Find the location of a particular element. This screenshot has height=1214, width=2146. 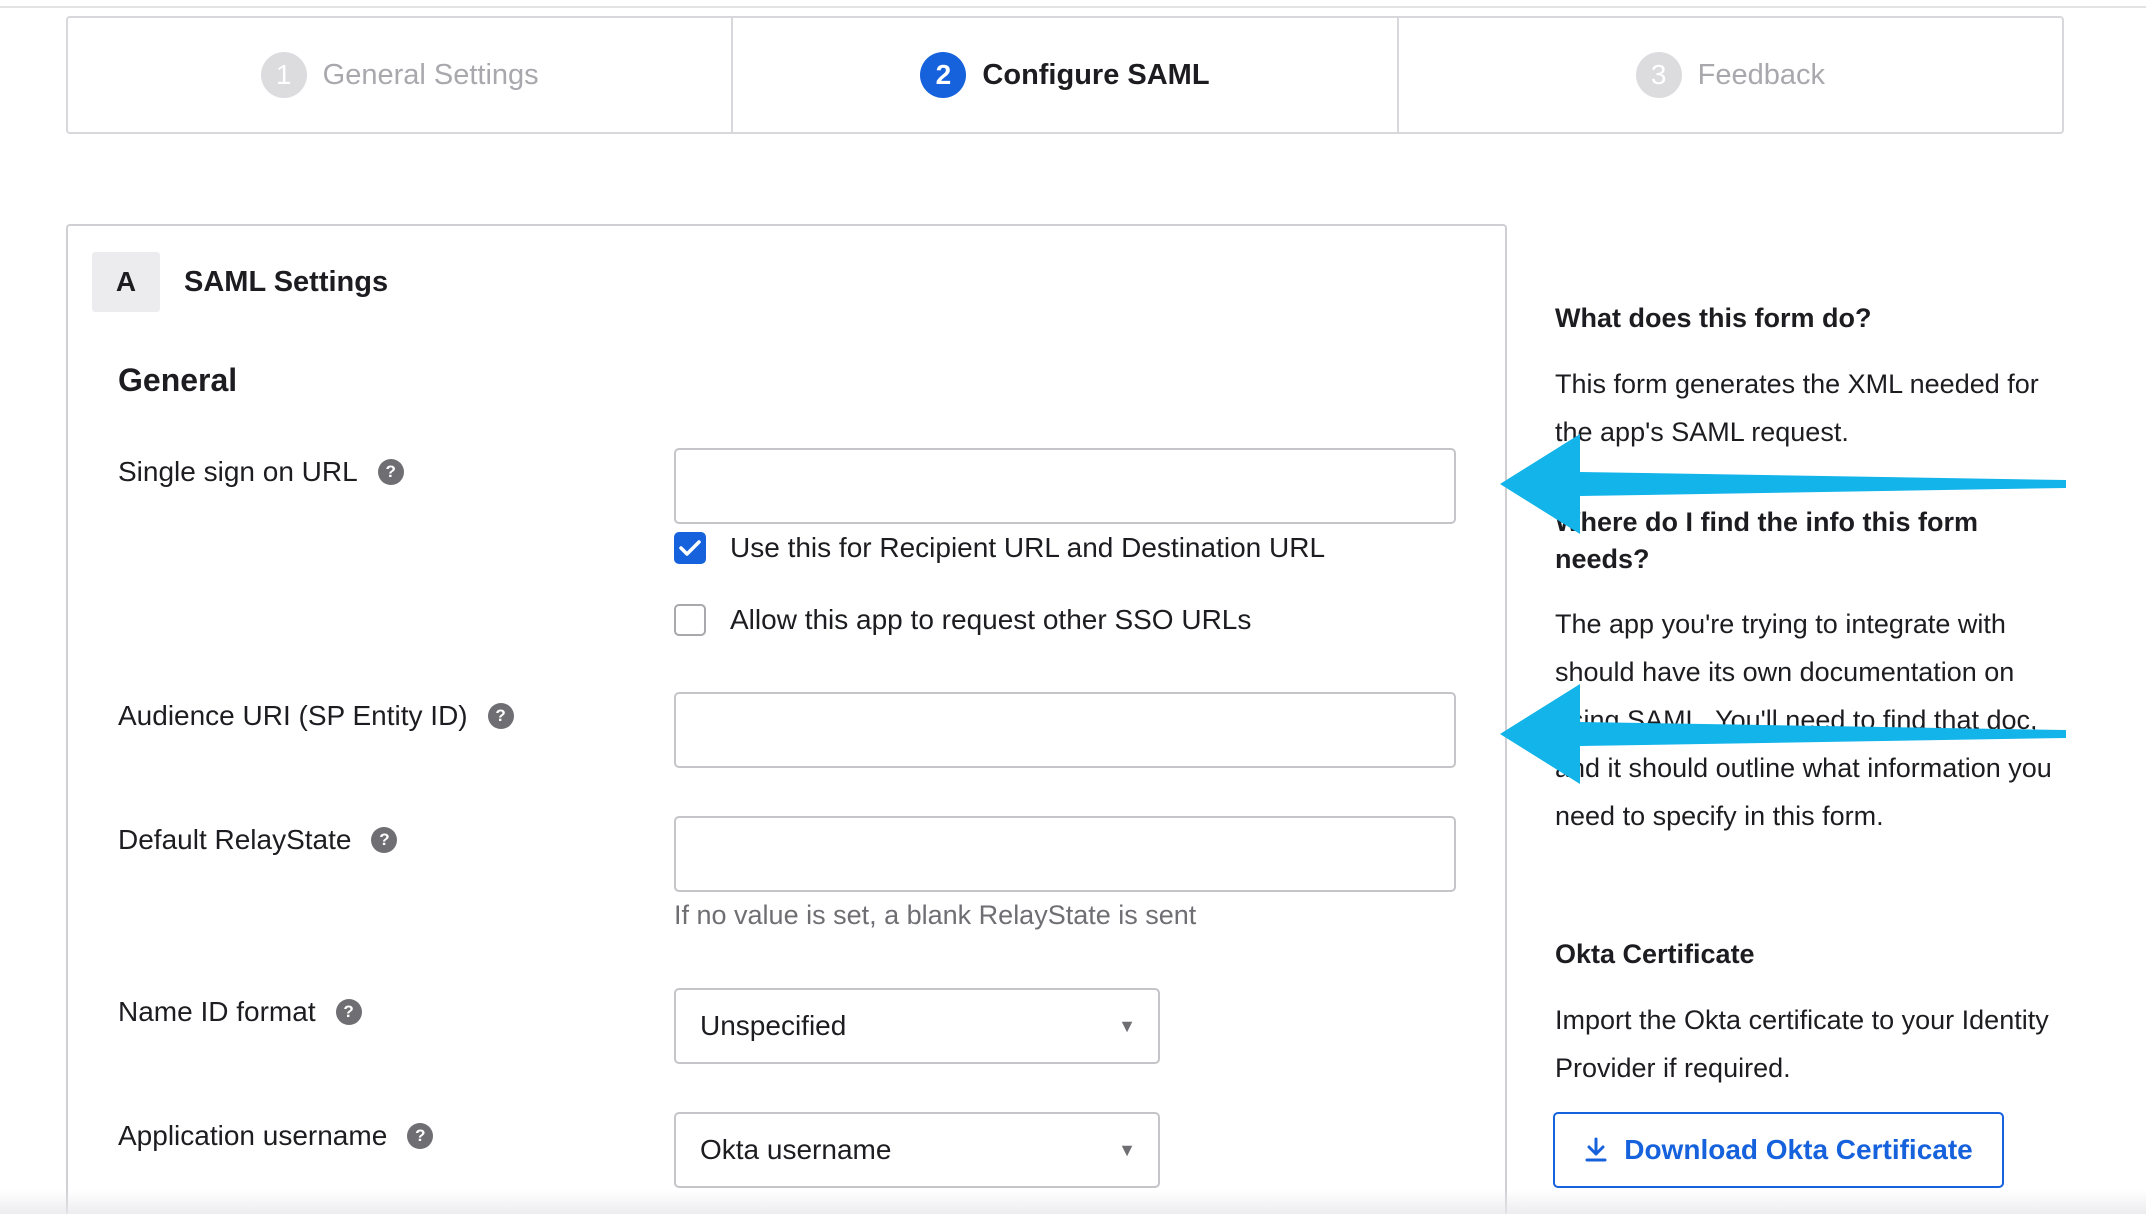

step-label: Feedback is located at coordinates (1761, 74).